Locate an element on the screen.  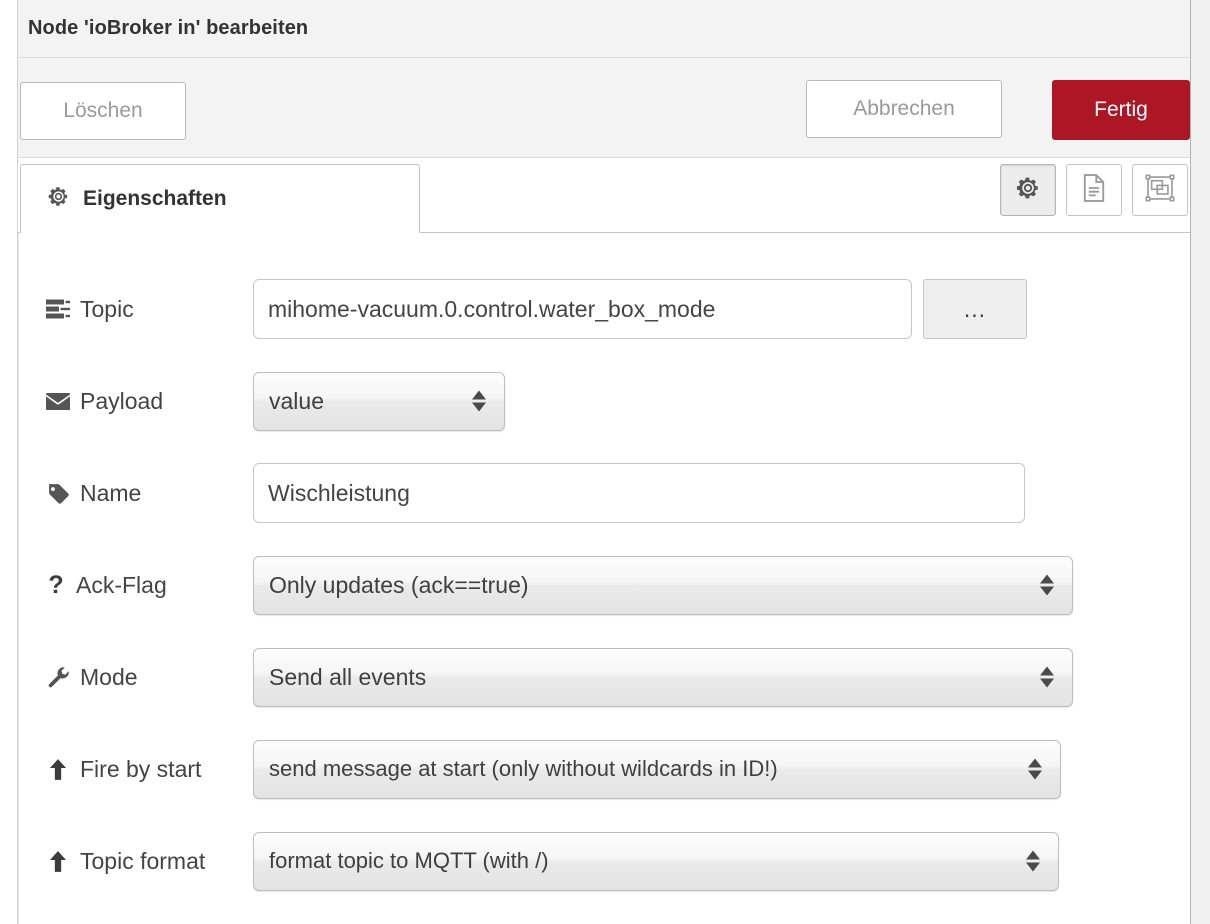
ack-flag-select-value: Only updates (ack==true) is located at coordinates (399, 584).